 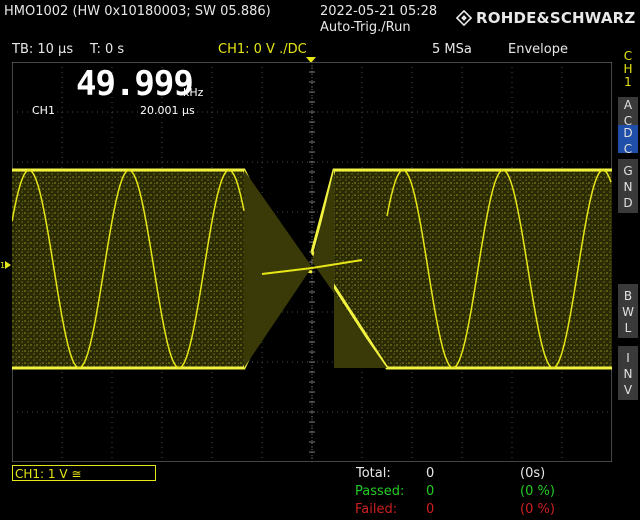 I want to click on total-label: Total:, so click(x=373, y=473).